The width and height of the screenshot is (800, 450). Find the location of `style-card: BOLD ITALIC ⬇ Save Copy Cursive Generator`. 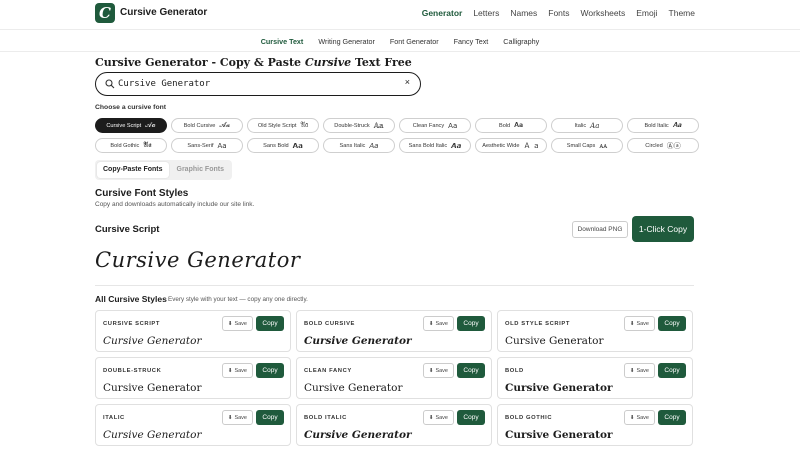

style-card: BOLD ITALIC ⬇ Save Copy Cursive Generator is located at coordinates (394, 425).